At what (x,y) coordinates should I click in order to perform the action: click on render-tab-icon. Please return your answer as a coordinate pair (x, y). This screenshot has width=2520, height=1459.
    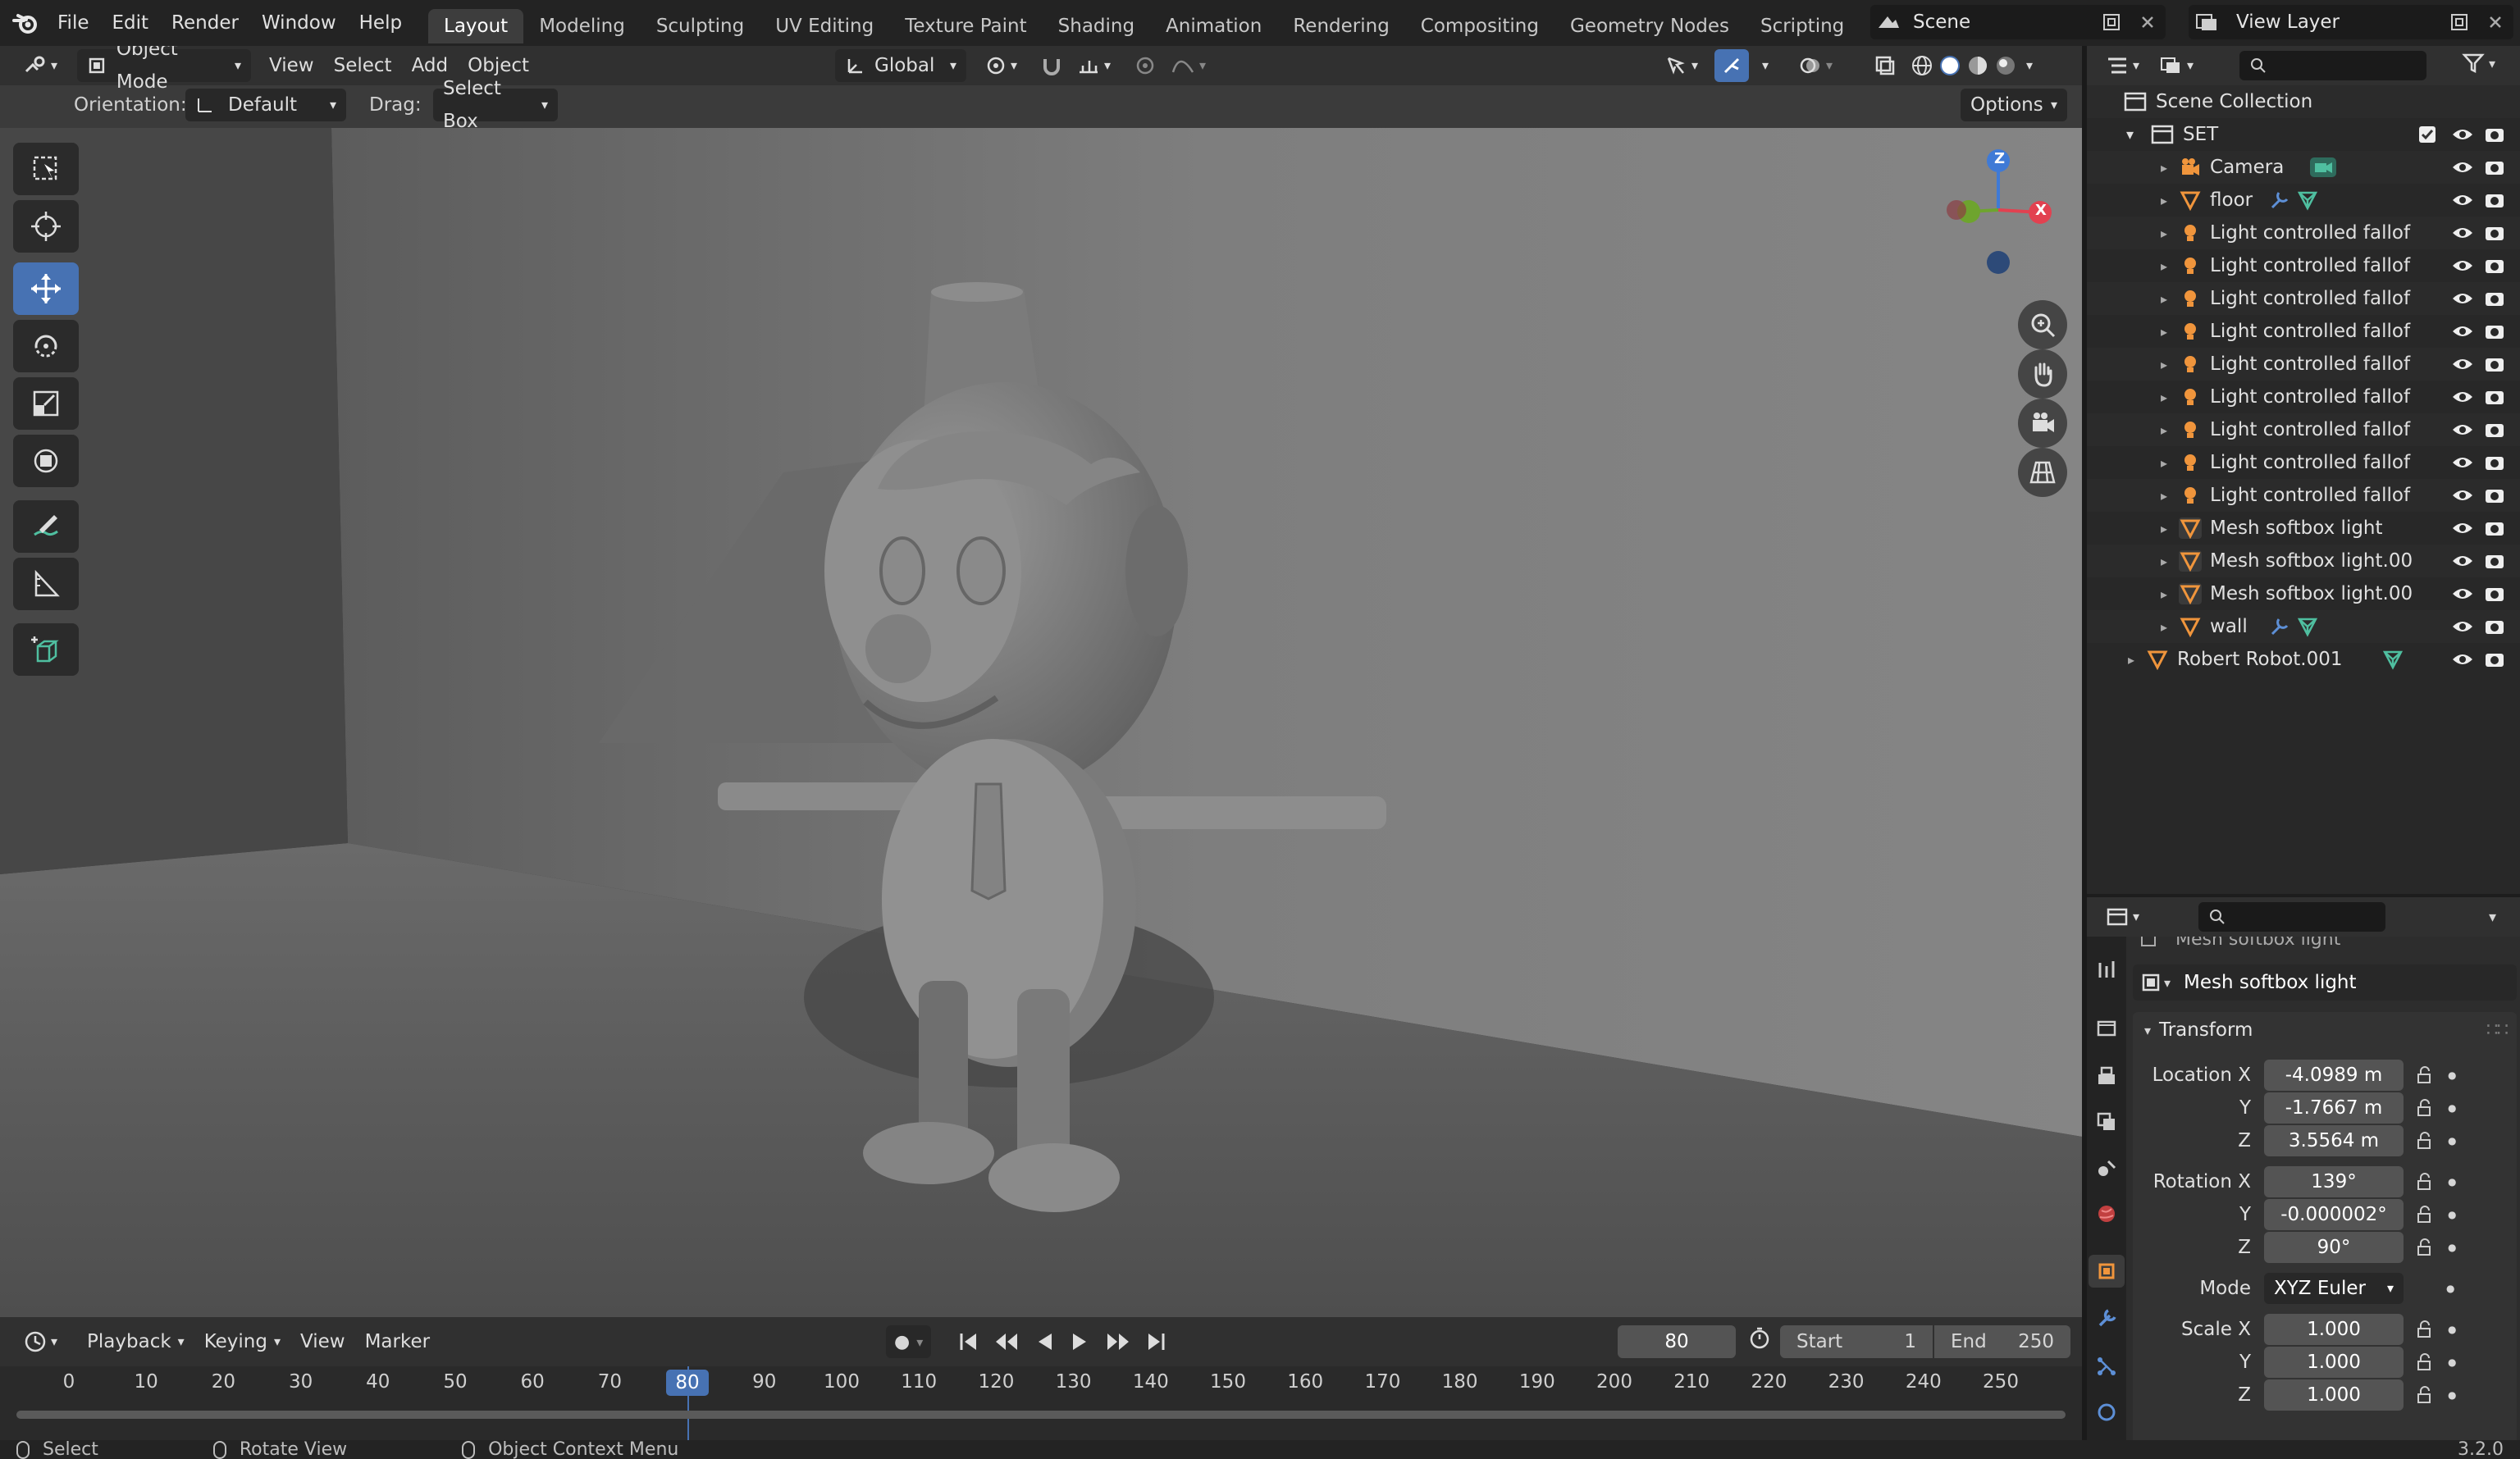
    Looking at the image, I should click on (2107, 1029).